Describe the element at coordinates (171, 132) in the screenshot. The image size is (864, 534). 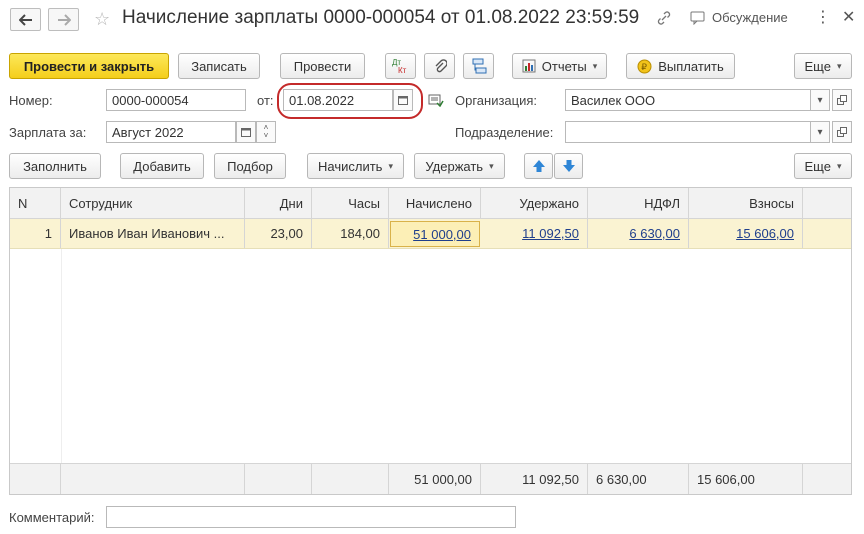
I see `period-field: Август 2022` at that location.